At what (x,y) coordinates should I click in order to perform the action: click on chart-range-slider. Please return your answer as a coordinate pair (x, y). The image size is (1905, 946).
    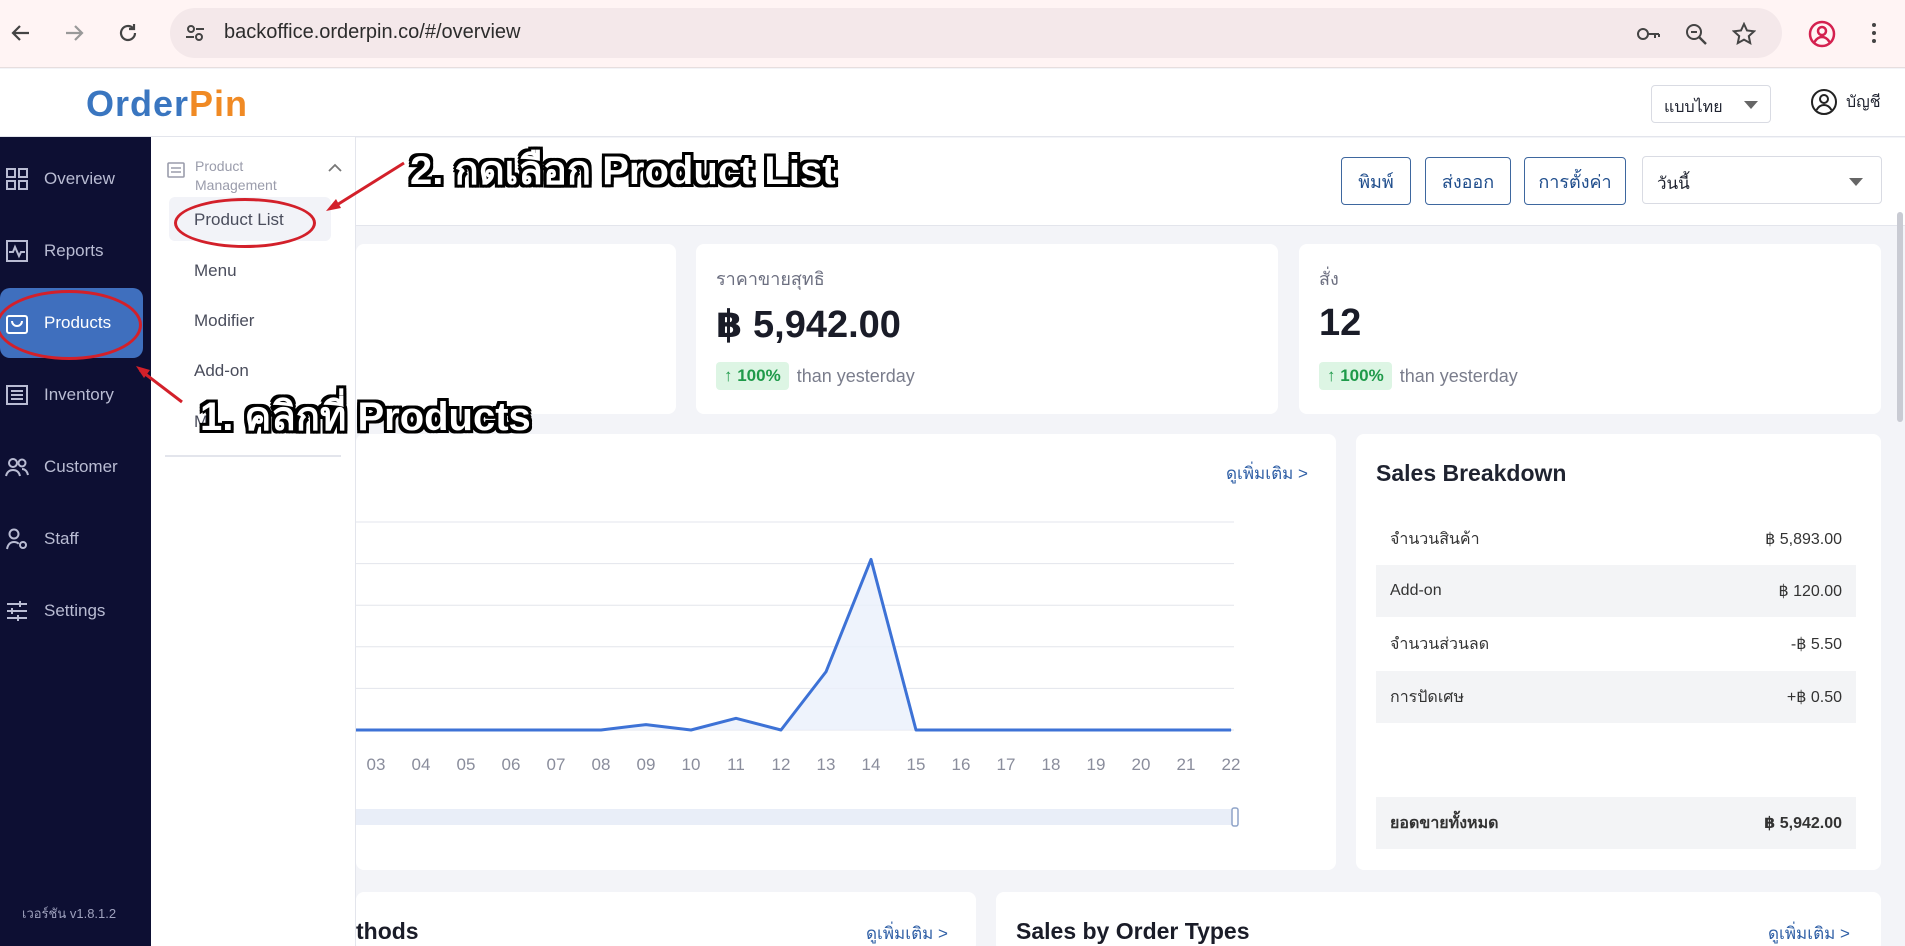
    Looking at the image, I should click on (796, 817).